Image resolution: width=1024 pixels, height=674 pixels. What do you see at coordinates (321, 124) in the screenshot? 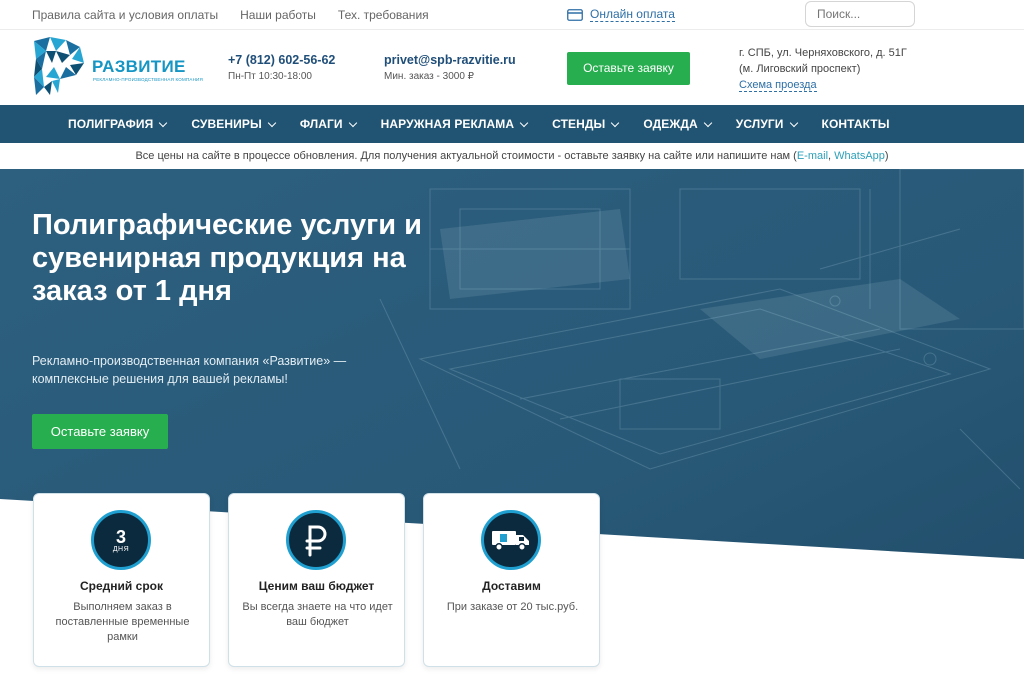
I see `nav-label: ФЛАГИ` at bounding box center [321, 124].